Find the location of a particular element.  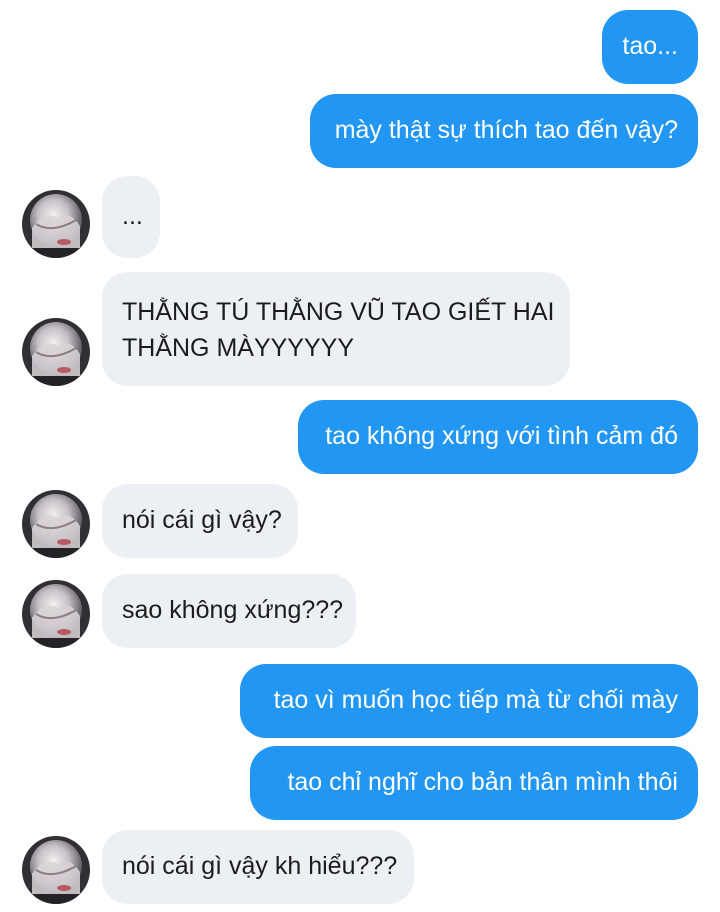

received-message-bubble: nói cái gì vậy kh hiểu??? is located at coordinates (258, 867).